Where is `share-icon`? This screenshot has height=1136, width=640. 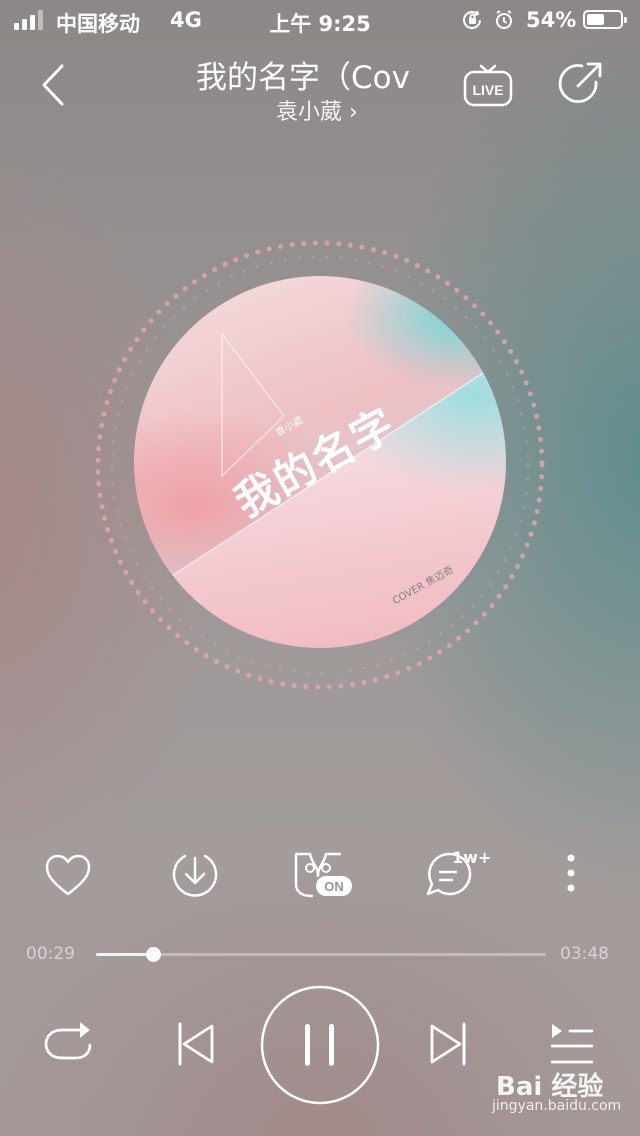
share-icon is located at coordinates (581, 84).